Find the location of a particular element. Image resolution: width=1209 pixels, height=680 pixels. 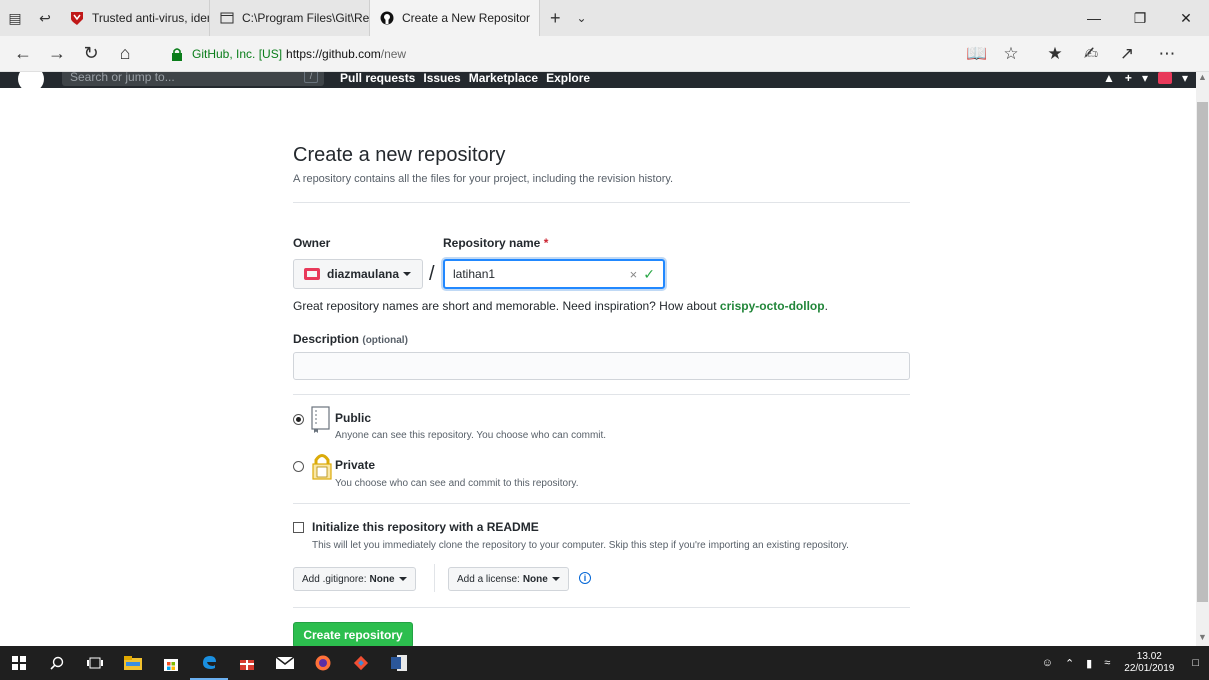

edge-icon is located at coordinates (209, 663).